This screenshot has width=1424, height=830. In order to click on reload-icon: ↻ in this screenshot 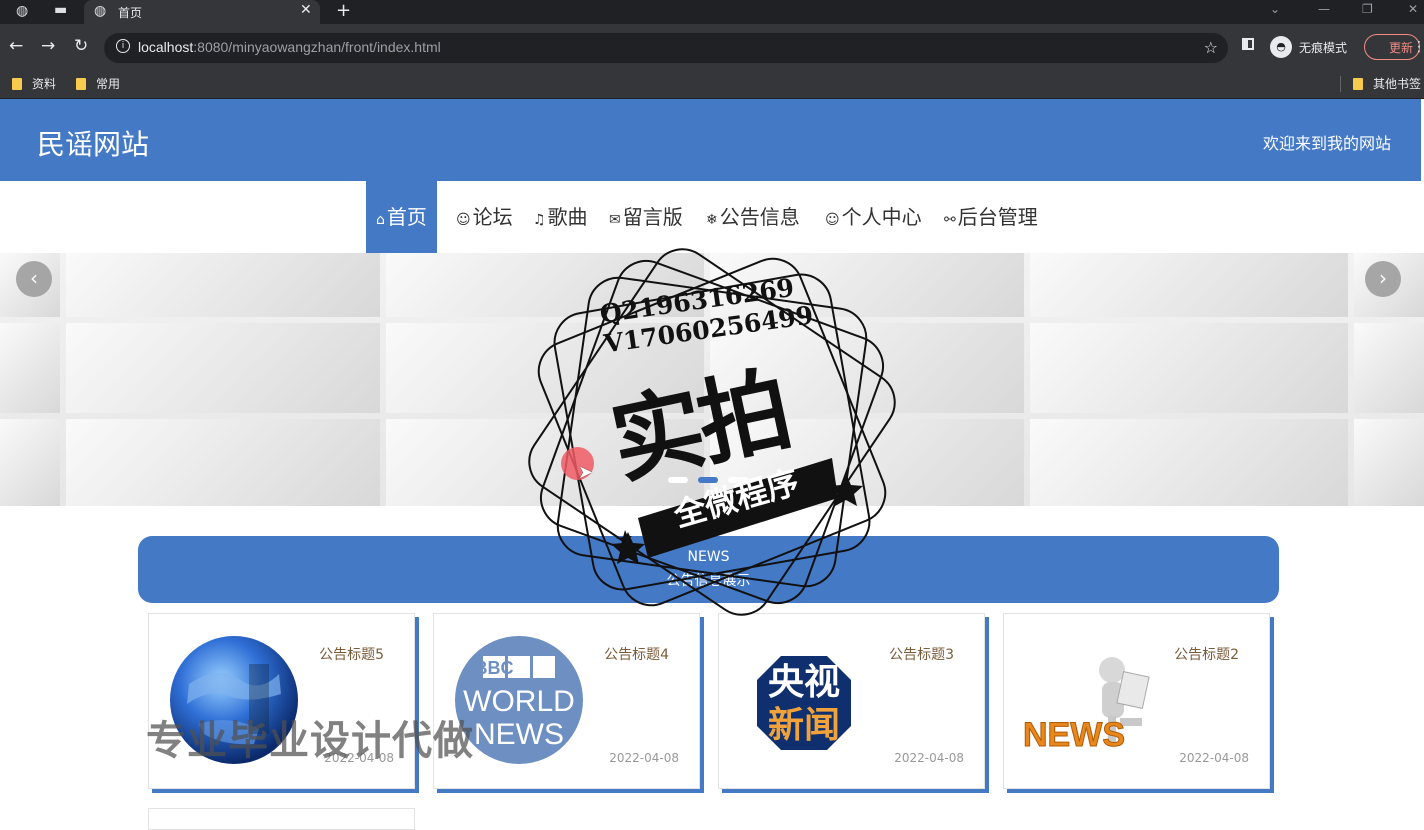, I will do `click(81, 46)`.